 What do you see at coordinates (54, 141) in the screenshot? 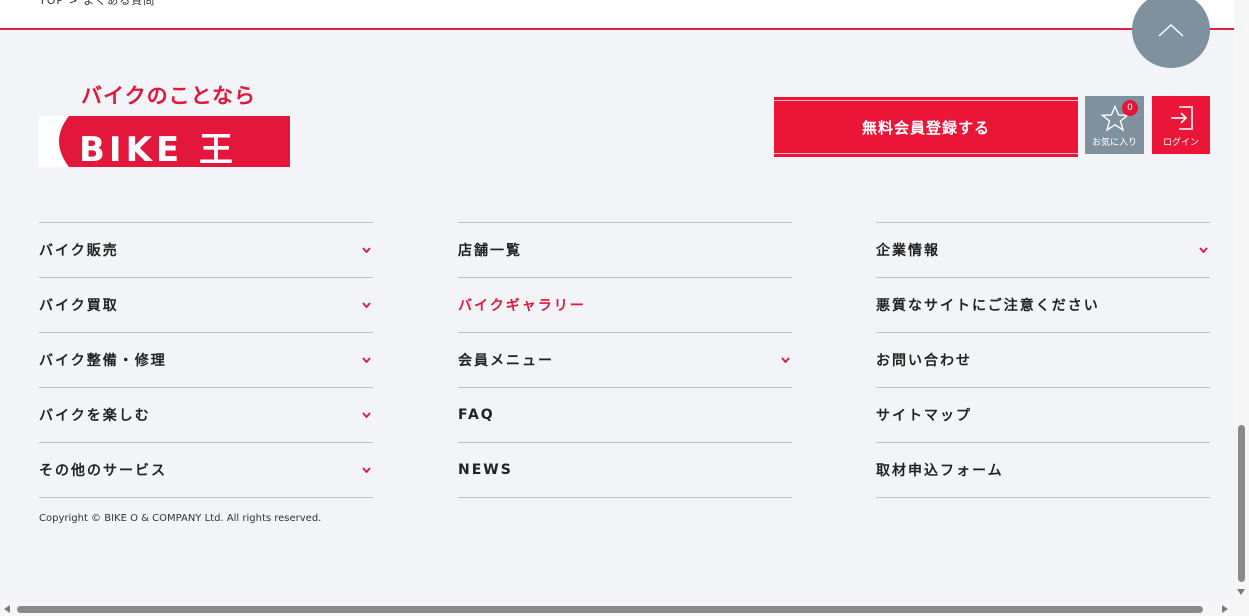
I see `logo-wheel-shape` at bounding box center [54, 141].